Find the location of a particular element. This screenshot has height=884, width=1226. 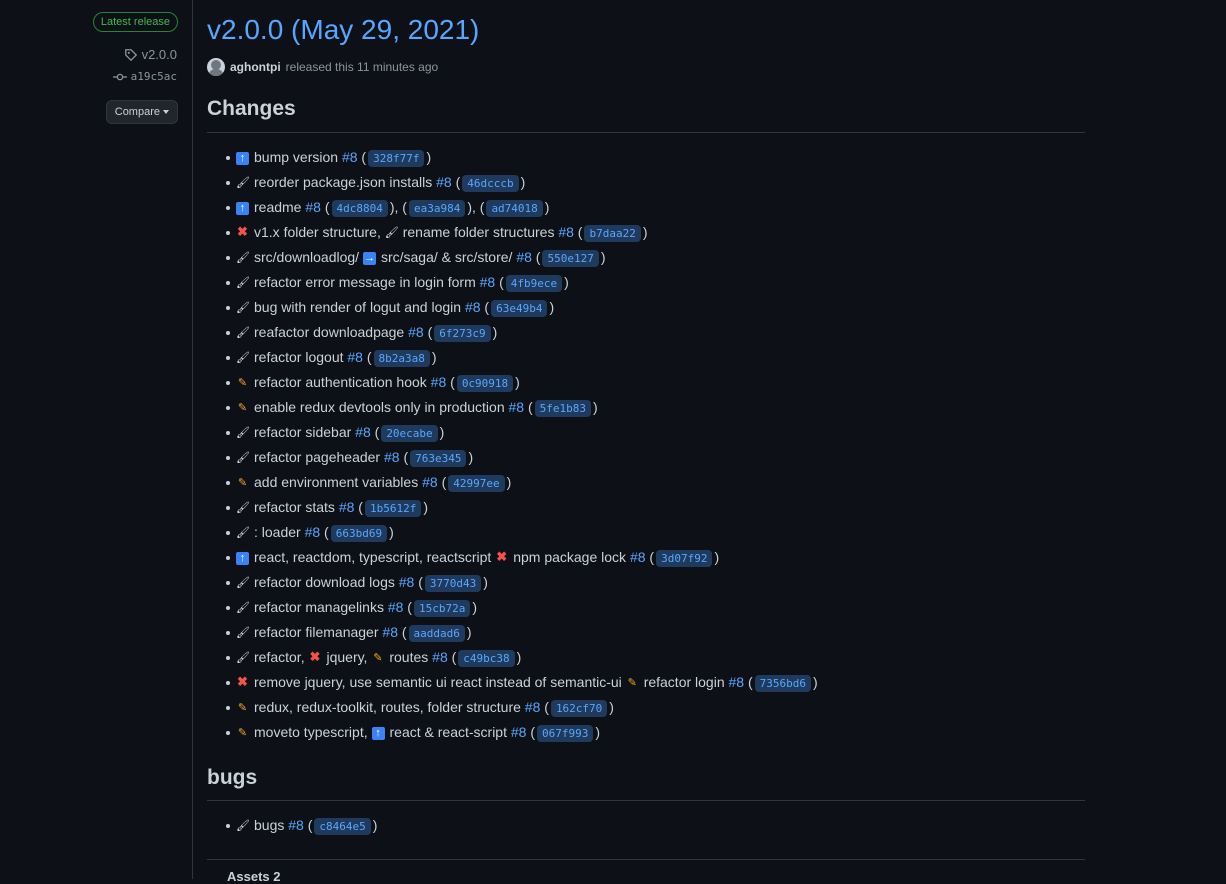

commit-link: 3d07f92 is located at coordinates (684, 558).